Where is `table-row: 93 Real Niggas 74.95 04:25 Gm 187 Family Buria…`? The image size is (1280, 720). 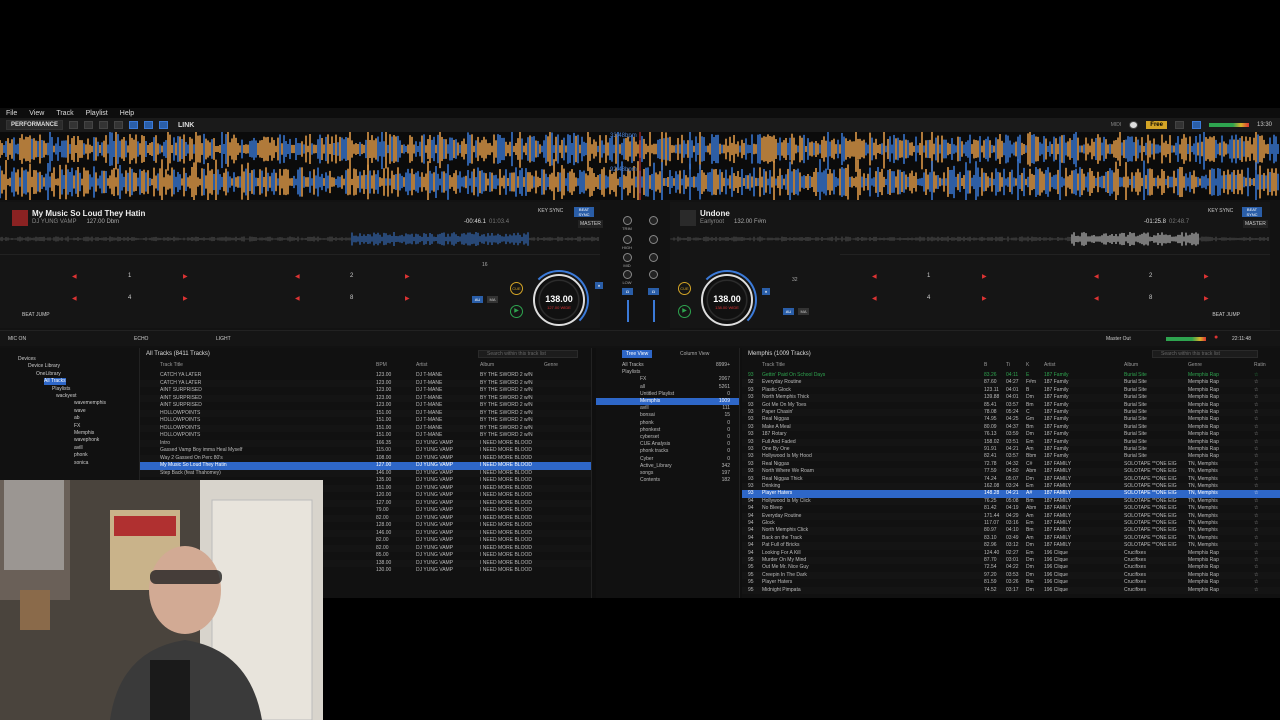 table-row: 93 Real Niggas 74.95 04:25 Gm 187 Family Buria… is located at coordinates (1011, 419).